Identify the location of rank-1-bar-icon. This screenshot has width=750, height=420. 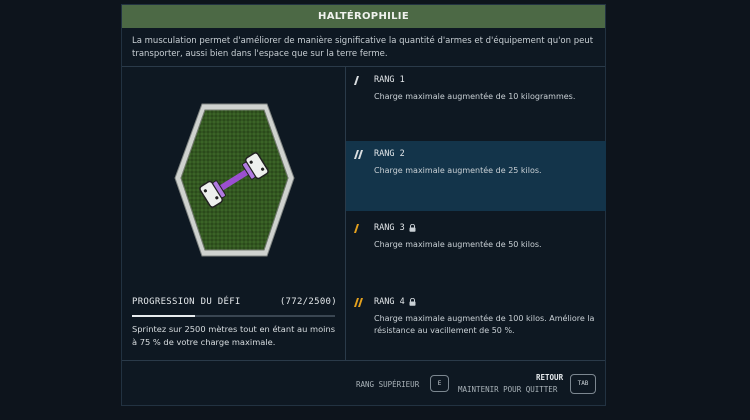
(356, 80).